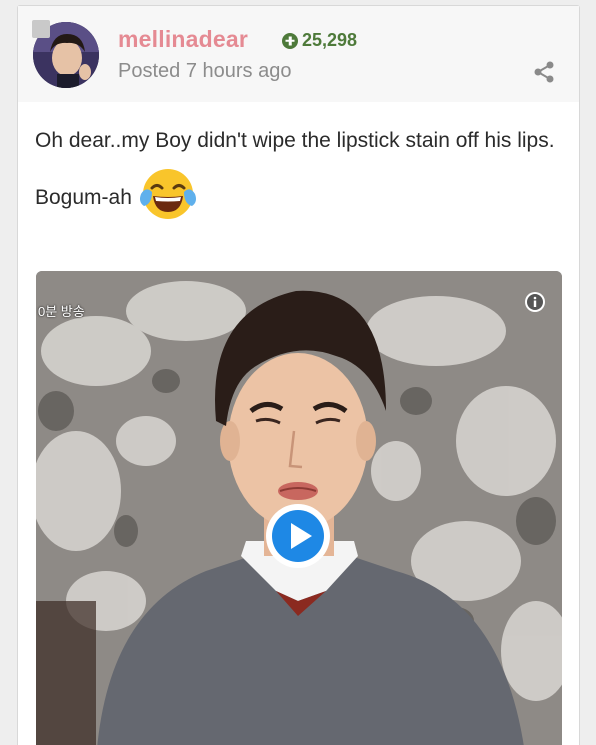 Image resolution: width=596 pixels, height=745 pixels. Describe the element at coordinates (535, 302) in the screenshot. I see `info-icon` at that location.